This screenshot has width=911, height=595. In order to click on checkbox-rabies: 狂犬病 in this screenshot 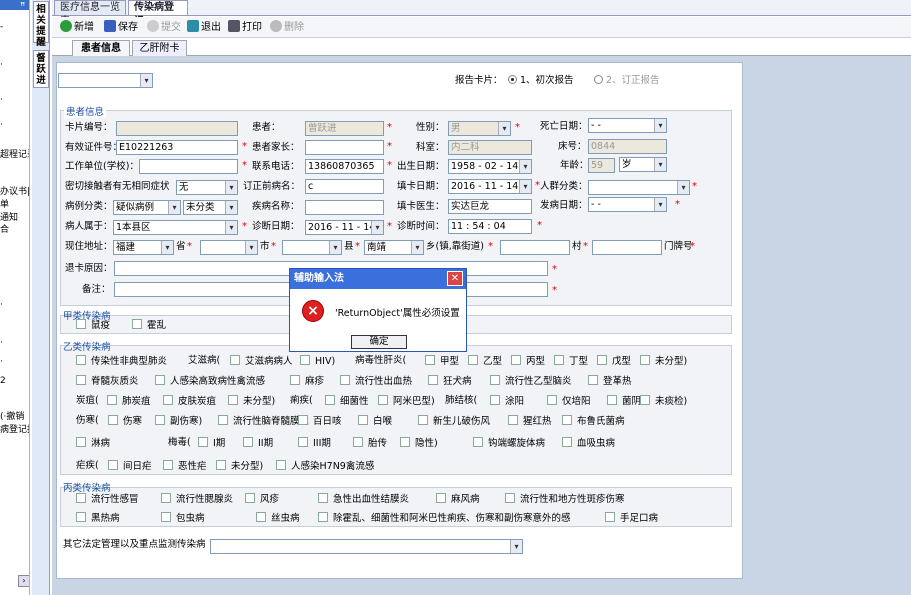, I will do `click(450, 381)`.